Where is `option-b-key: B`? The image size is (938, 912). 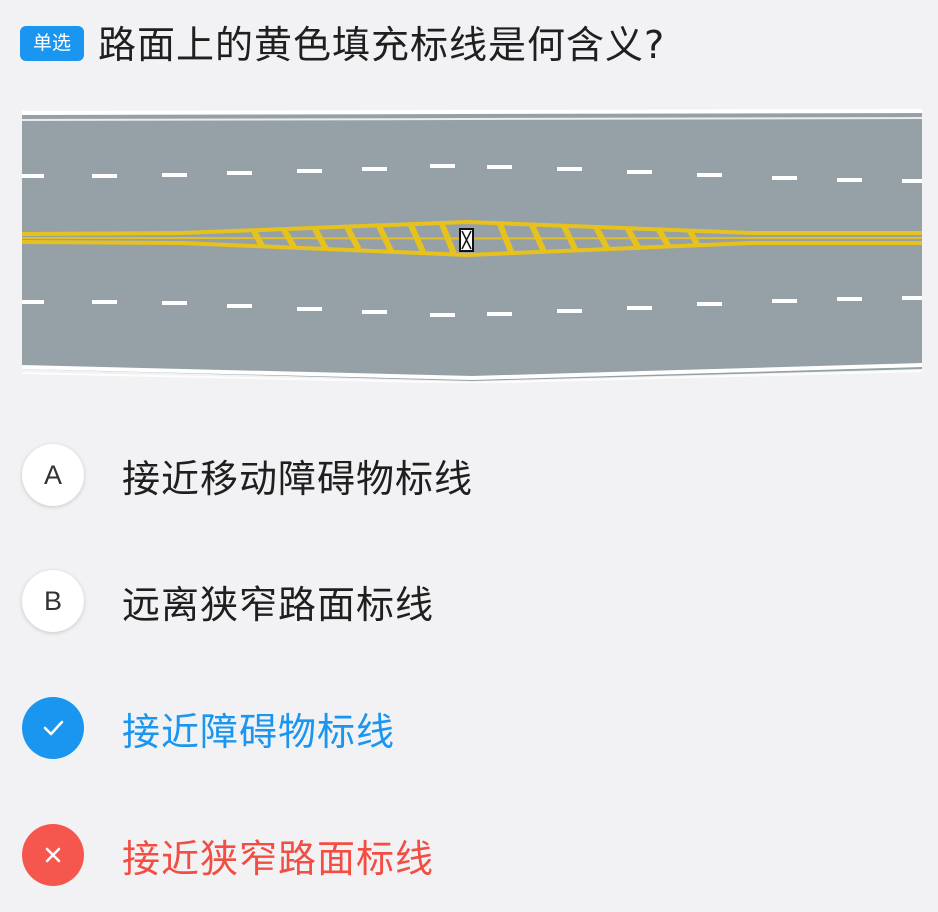
option-b-key: B is located at coordinates (53, 601).